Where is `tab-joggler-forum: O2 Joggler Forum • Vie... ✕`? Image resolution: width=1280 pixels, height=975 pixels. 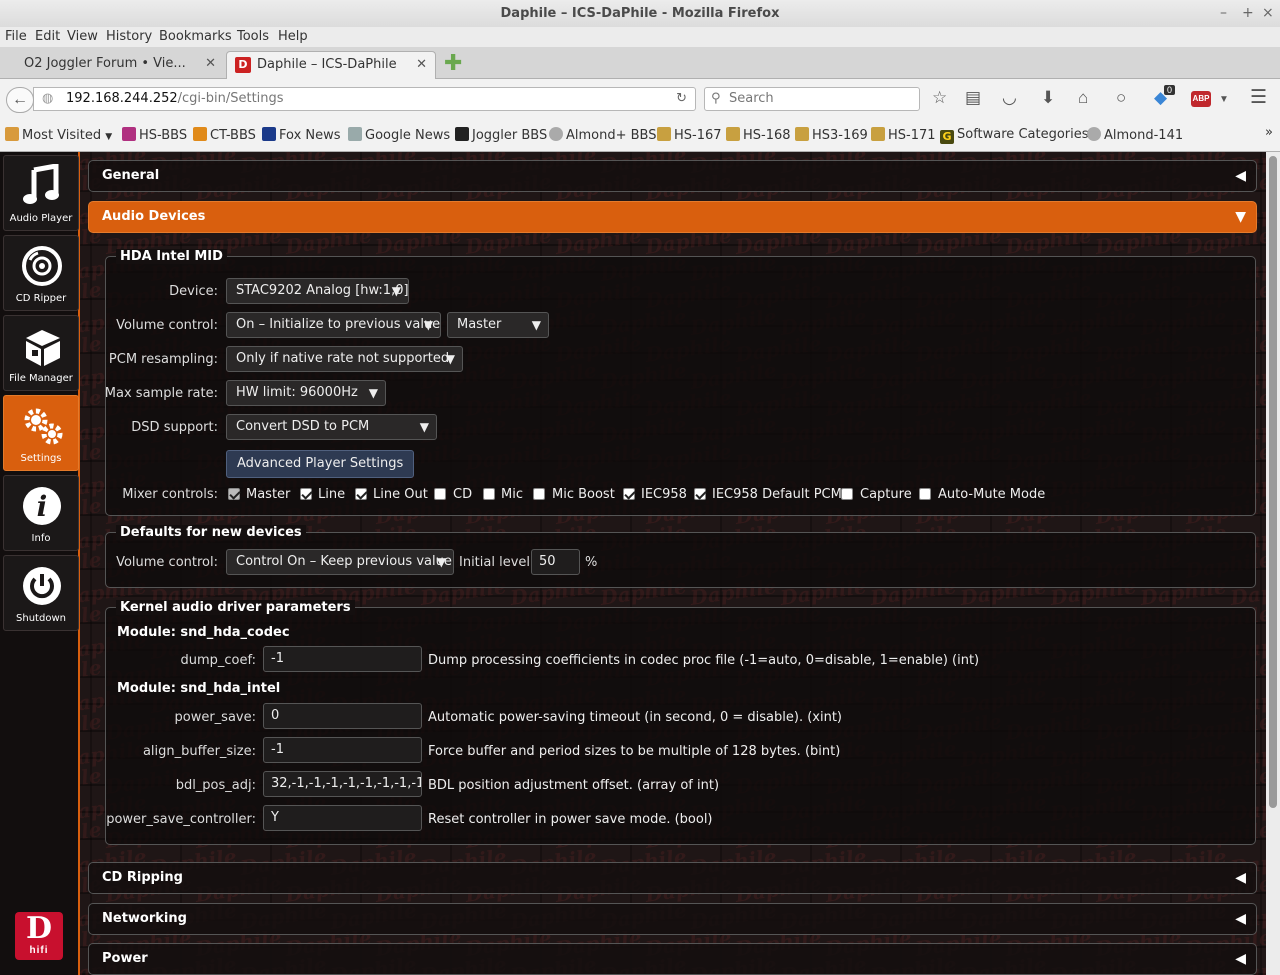 tab-joggler-forum: O2 Joggler Forum • Vie... ✕ is located at coordinates (112, 65).